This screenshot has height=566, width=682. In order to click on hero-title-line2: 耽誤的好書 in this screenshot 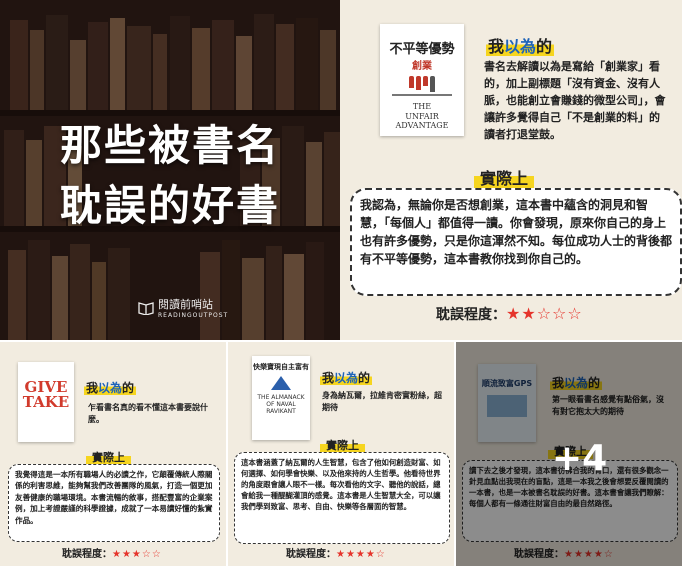, I will do `click(169, 205)`.